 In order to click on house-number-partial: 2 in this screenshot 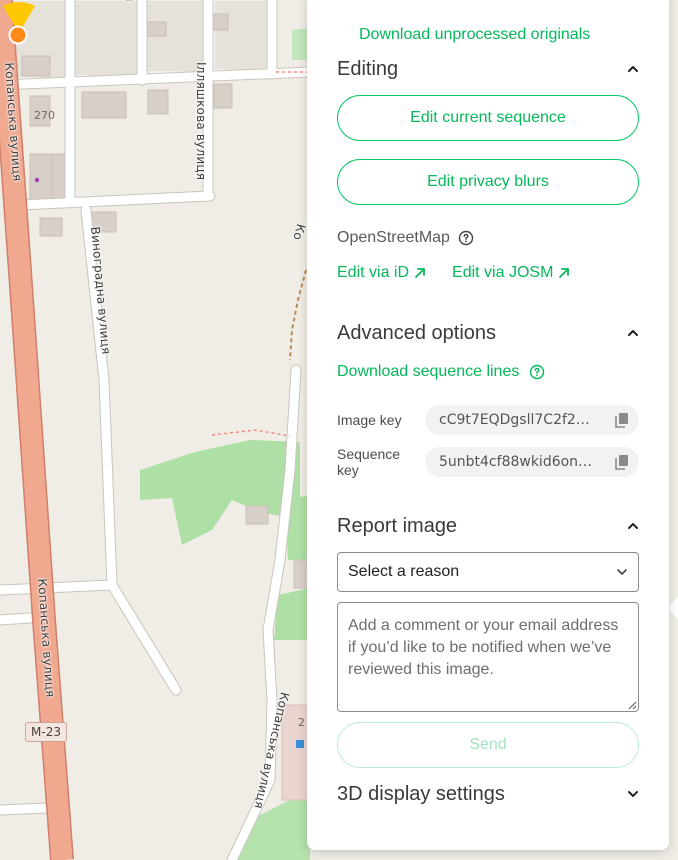, I will do `click(301, 722)`.